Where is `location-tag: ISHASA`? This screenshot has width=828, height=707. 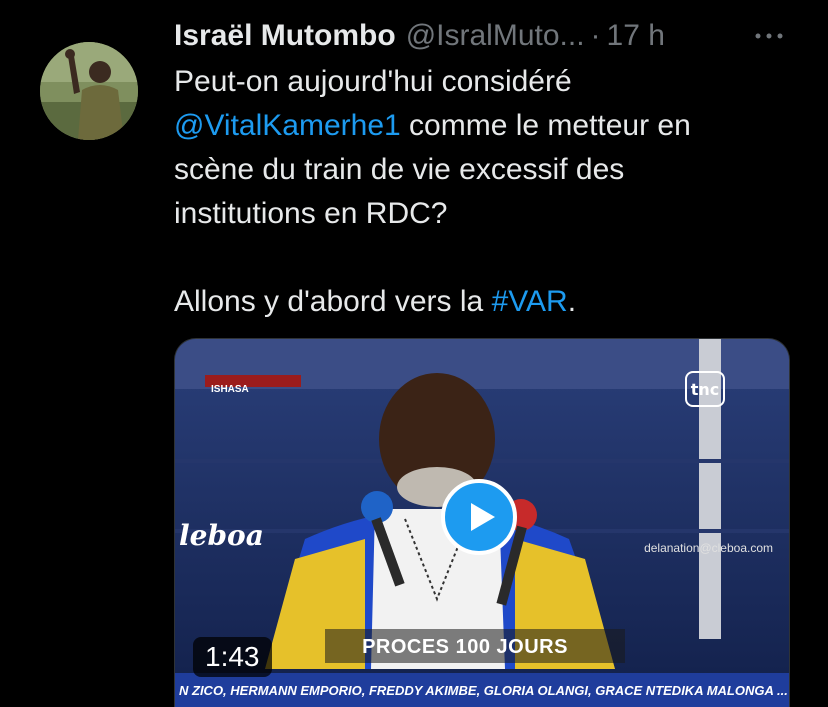 location-tag: ISHASA is located at coordinates (230, 389).